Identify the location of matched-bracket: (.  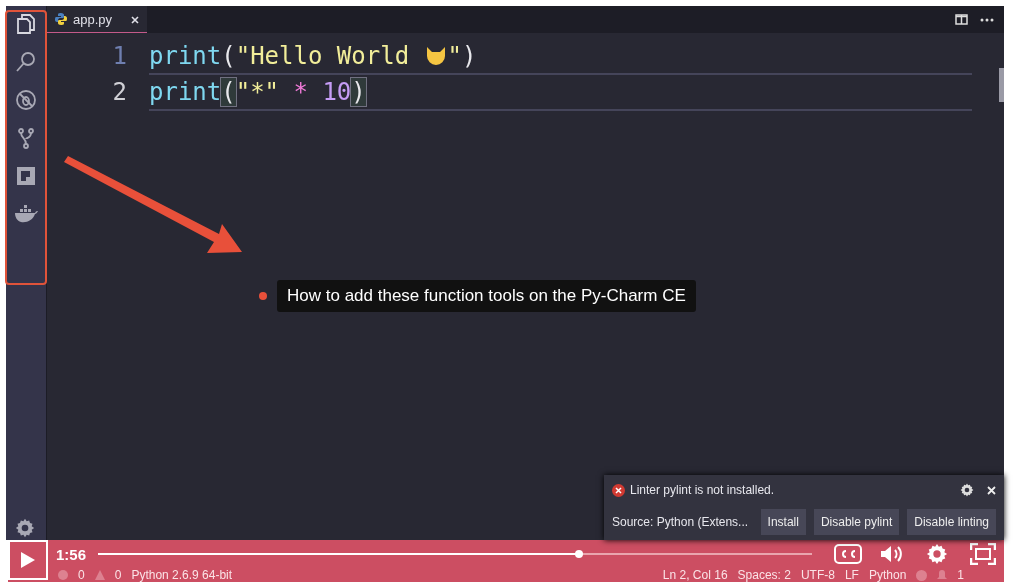
(228, 92).